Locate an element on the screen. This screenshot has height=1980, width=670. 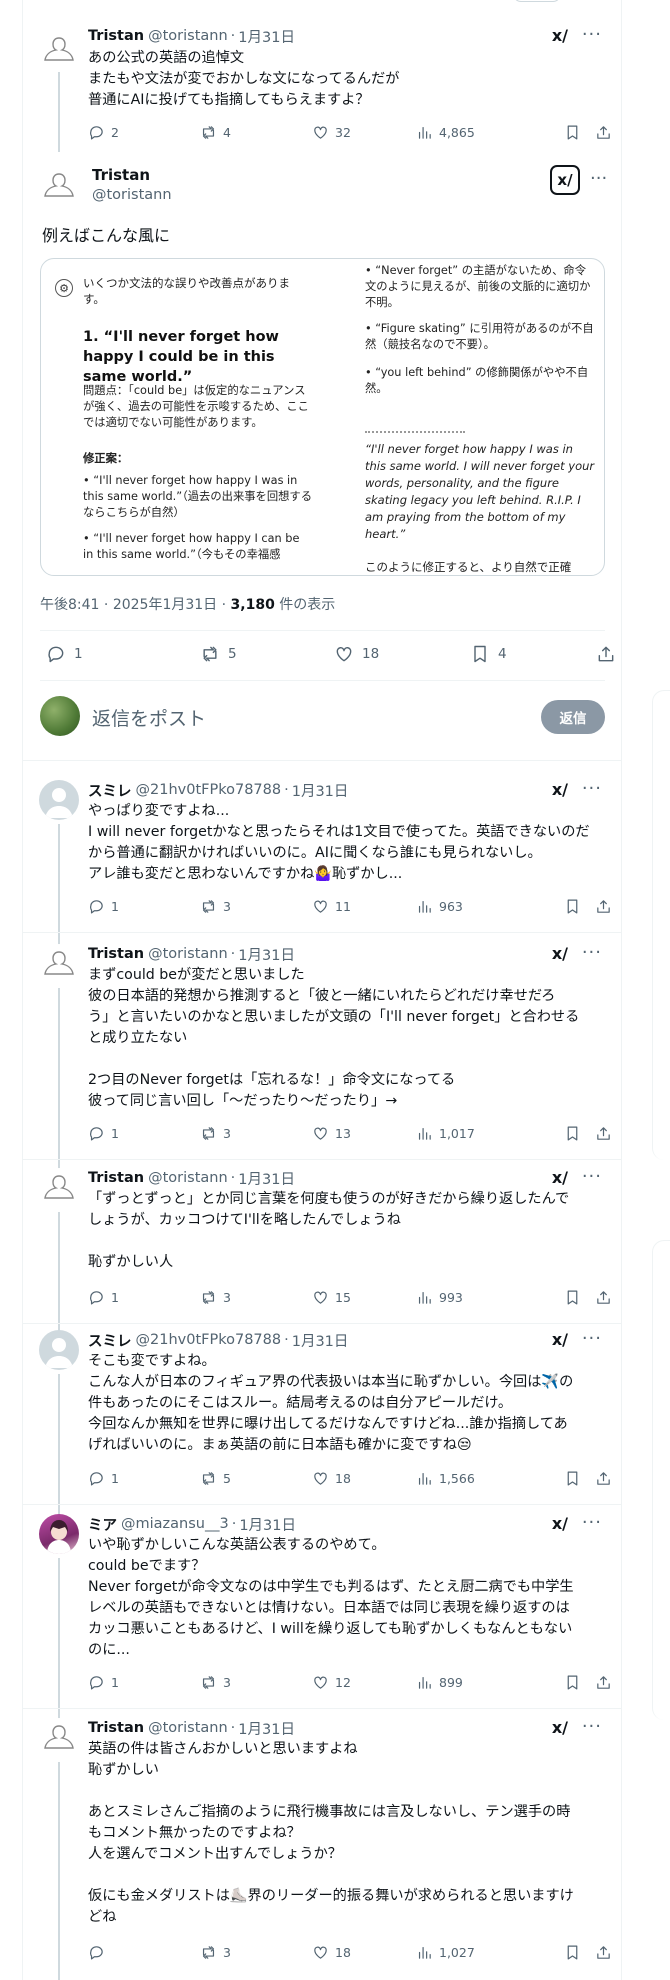
tweet-full-date: 2025年1月31日 is located at coordinates (165, 605).